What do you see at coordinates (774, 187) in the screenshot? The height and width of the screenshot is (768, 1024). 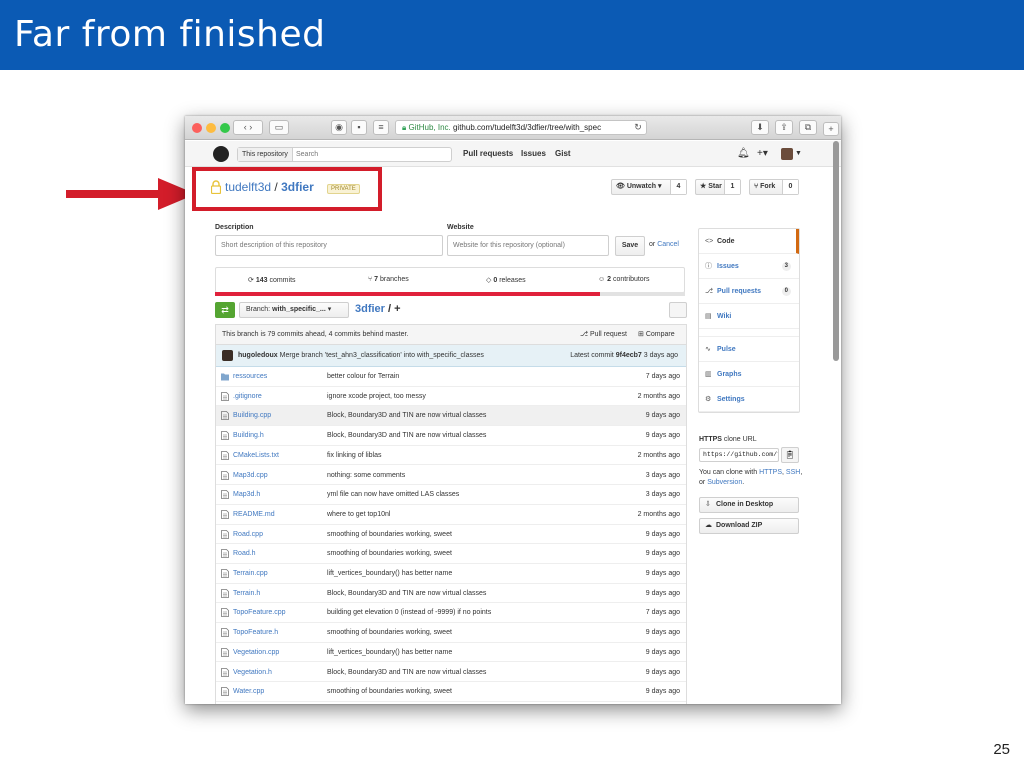 I see `fork-button: ⑂ Fork 0` at bounding box center [774, 187].